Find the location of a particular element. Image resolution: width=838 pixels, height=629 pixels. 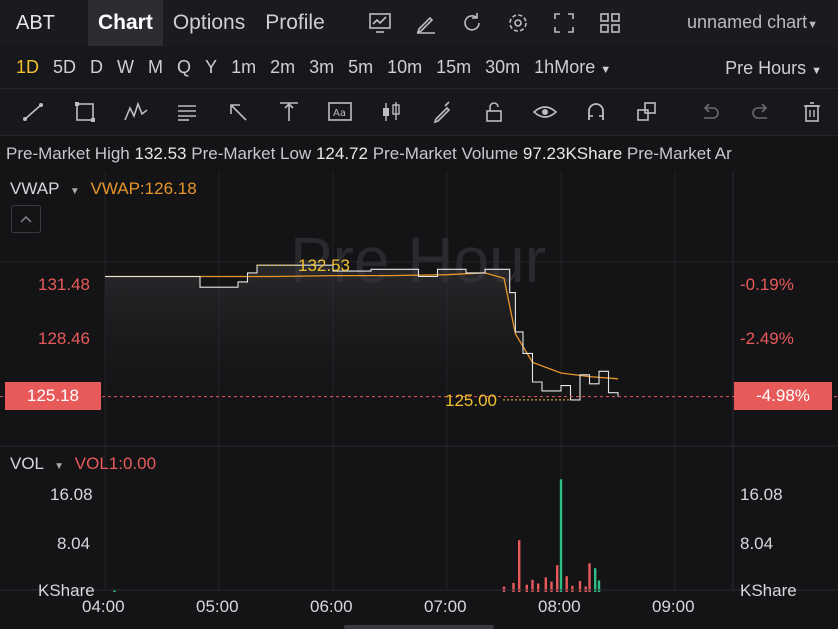

price-range-icon is located at coordinates (289, 112).